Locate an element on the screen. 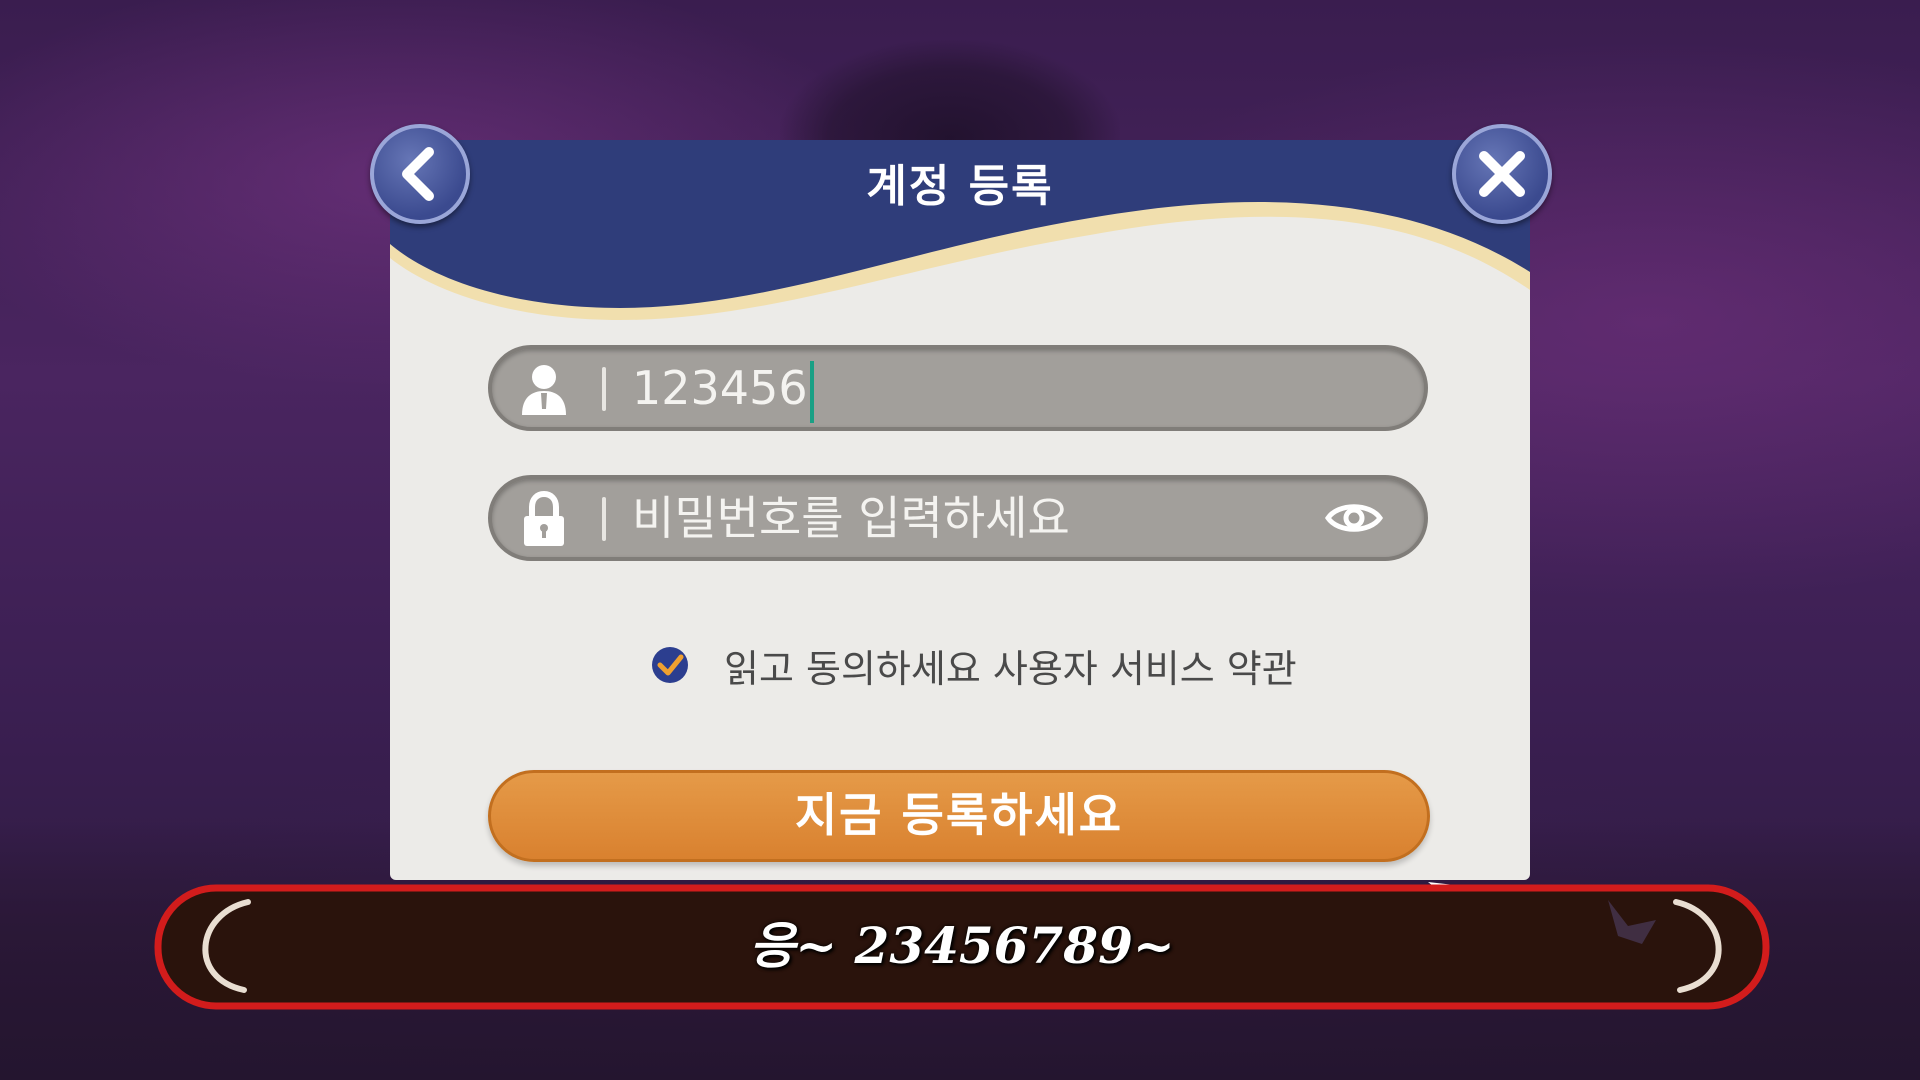 The height and width of the screenshot is (1080, 1920). dialog-title: 계정 등록 is located at coordinates (960, 186).